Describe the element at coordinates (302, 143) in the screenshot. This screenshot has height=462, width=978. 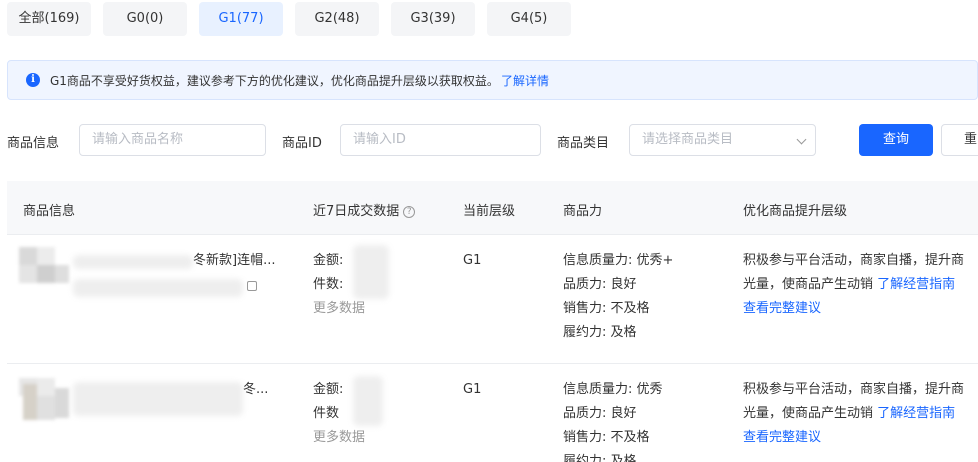
I see `product-id-label: 商品ID` at that location.